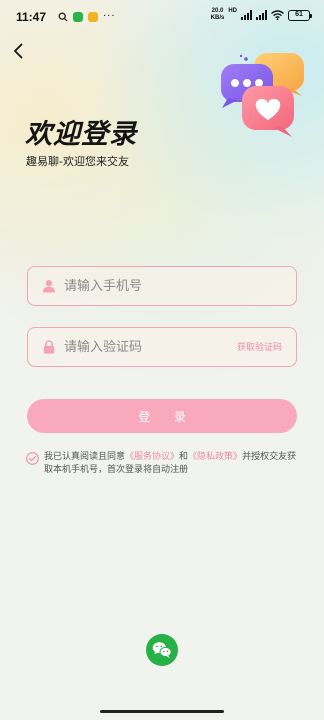 This screenshot has width=324, height=720. I want to click on hd-label: HD, so click(232, 11).